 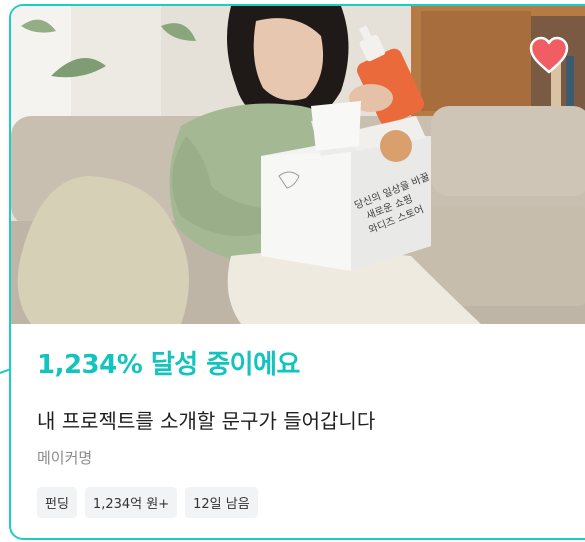 I want to click on tag-list: 펀딩 1,234억 원+ 12일 남음, so click(x=147, y=502).